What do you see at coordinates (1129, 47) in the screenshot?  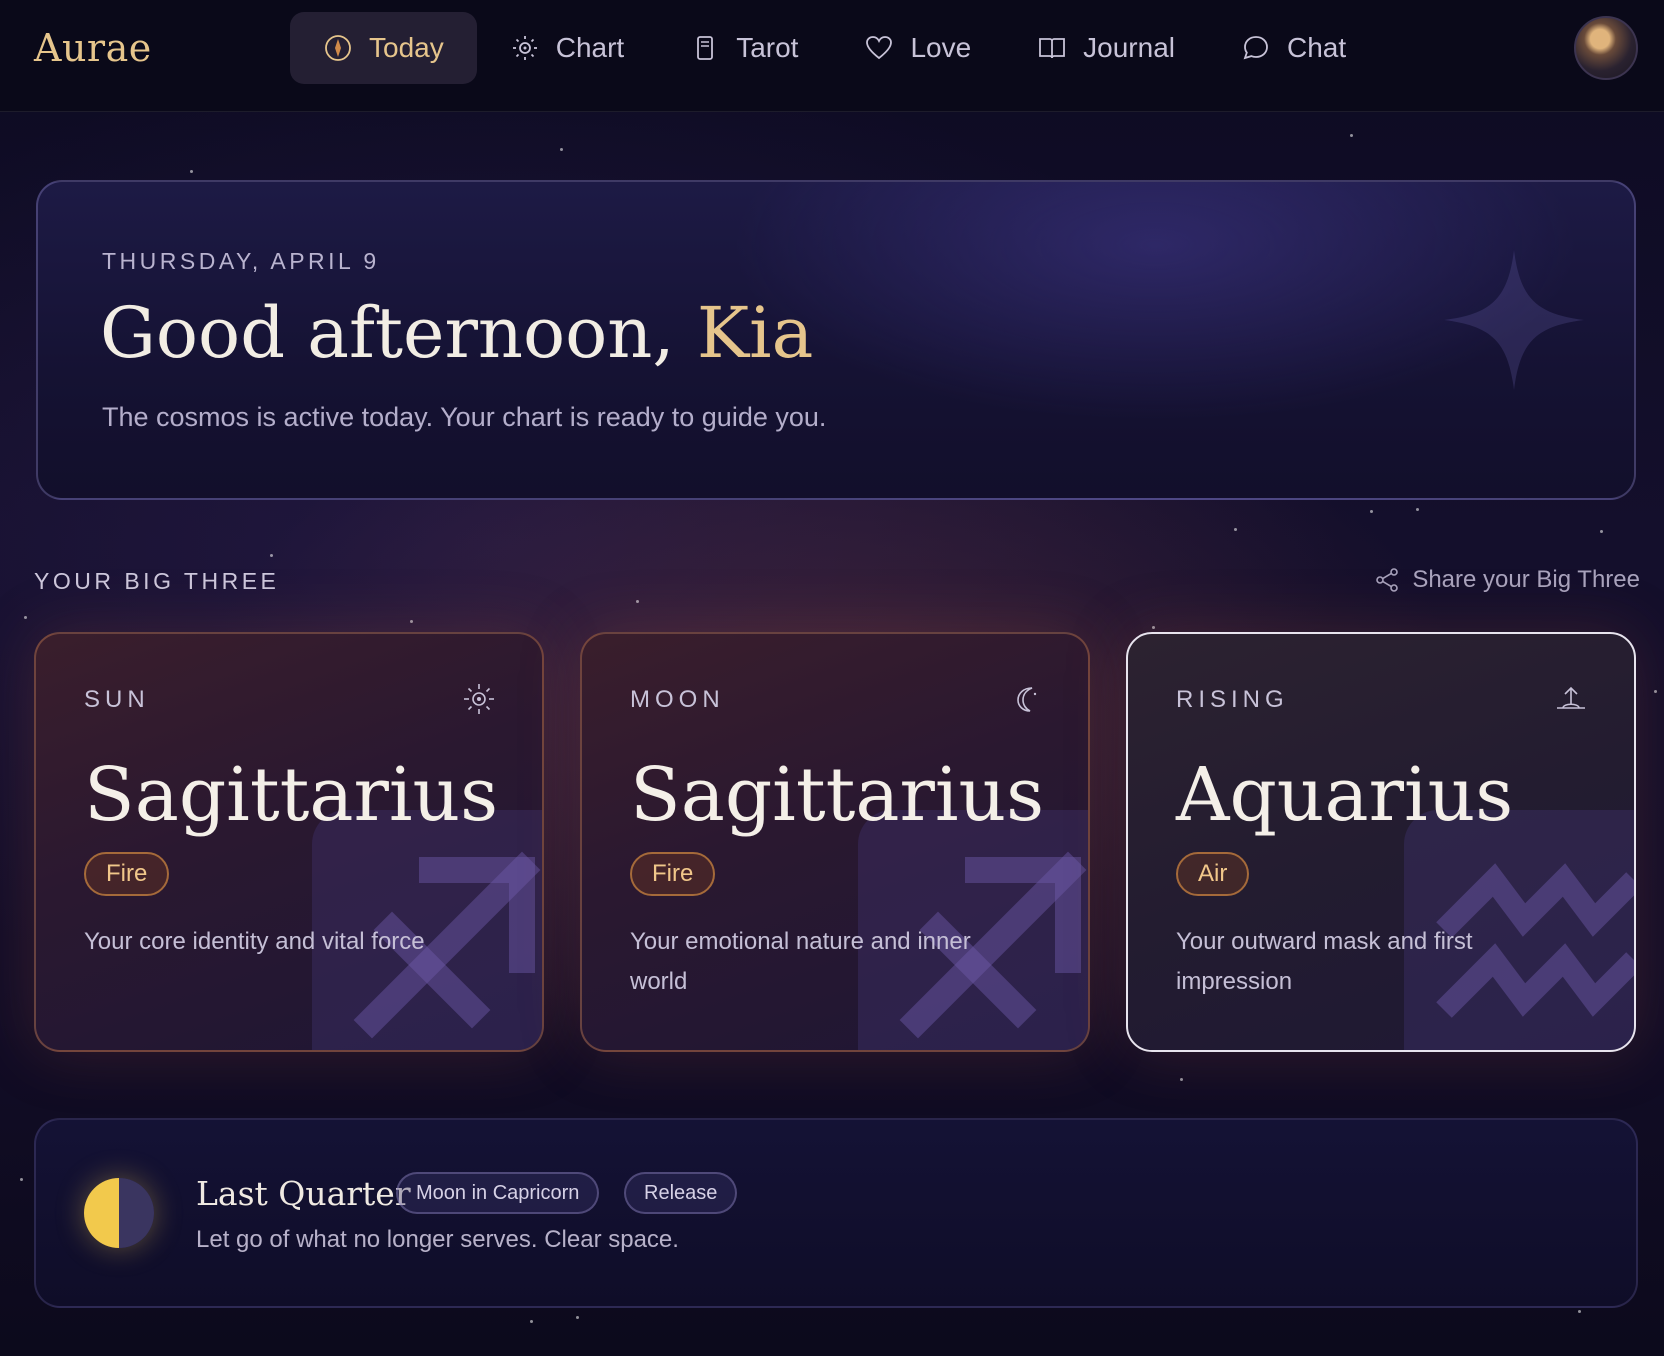 I see `tab-journal-label: Journal` at bounding box center [1129, 47].